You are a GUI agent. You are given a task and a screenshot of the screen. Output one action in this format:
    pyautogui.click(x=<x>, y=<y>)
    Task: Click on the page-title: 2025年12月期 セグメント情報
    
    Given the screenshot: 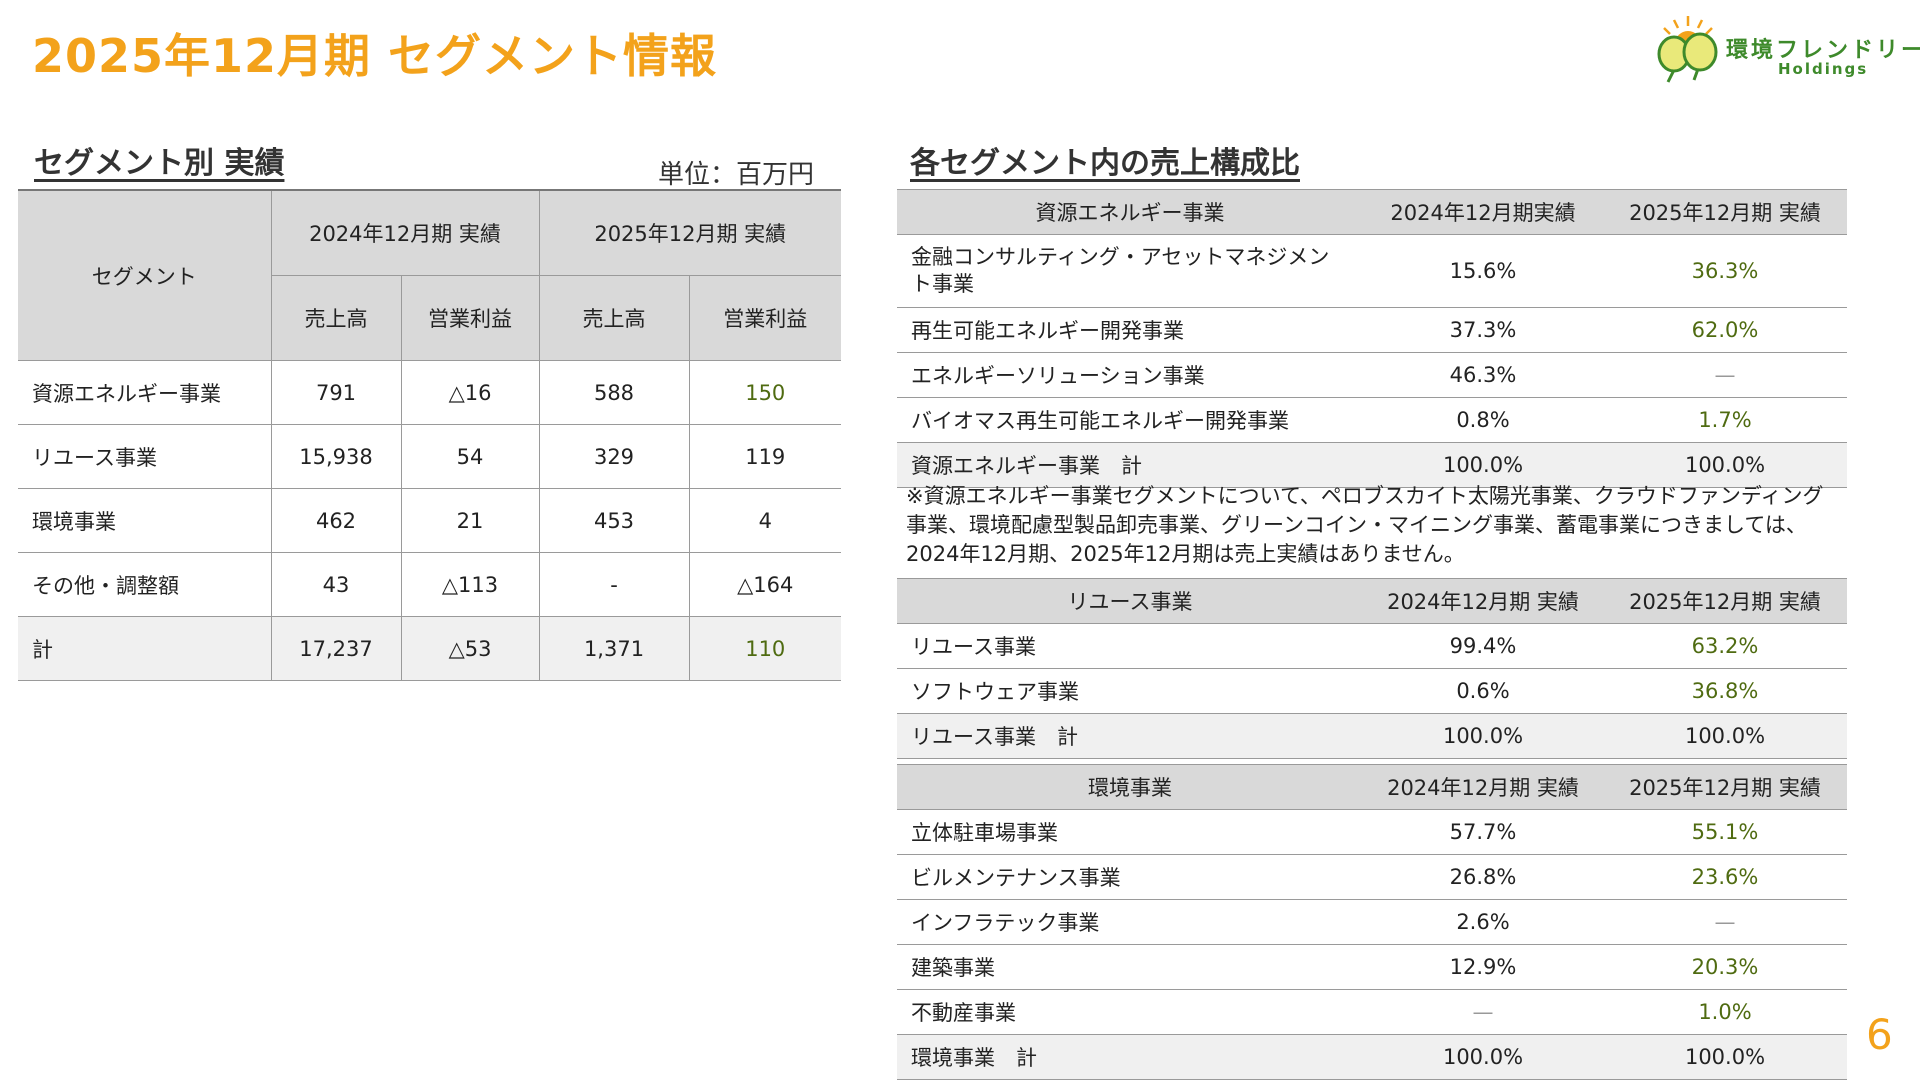 What is the action you would take?
    pyautogui.click(x=375, y=56)
    